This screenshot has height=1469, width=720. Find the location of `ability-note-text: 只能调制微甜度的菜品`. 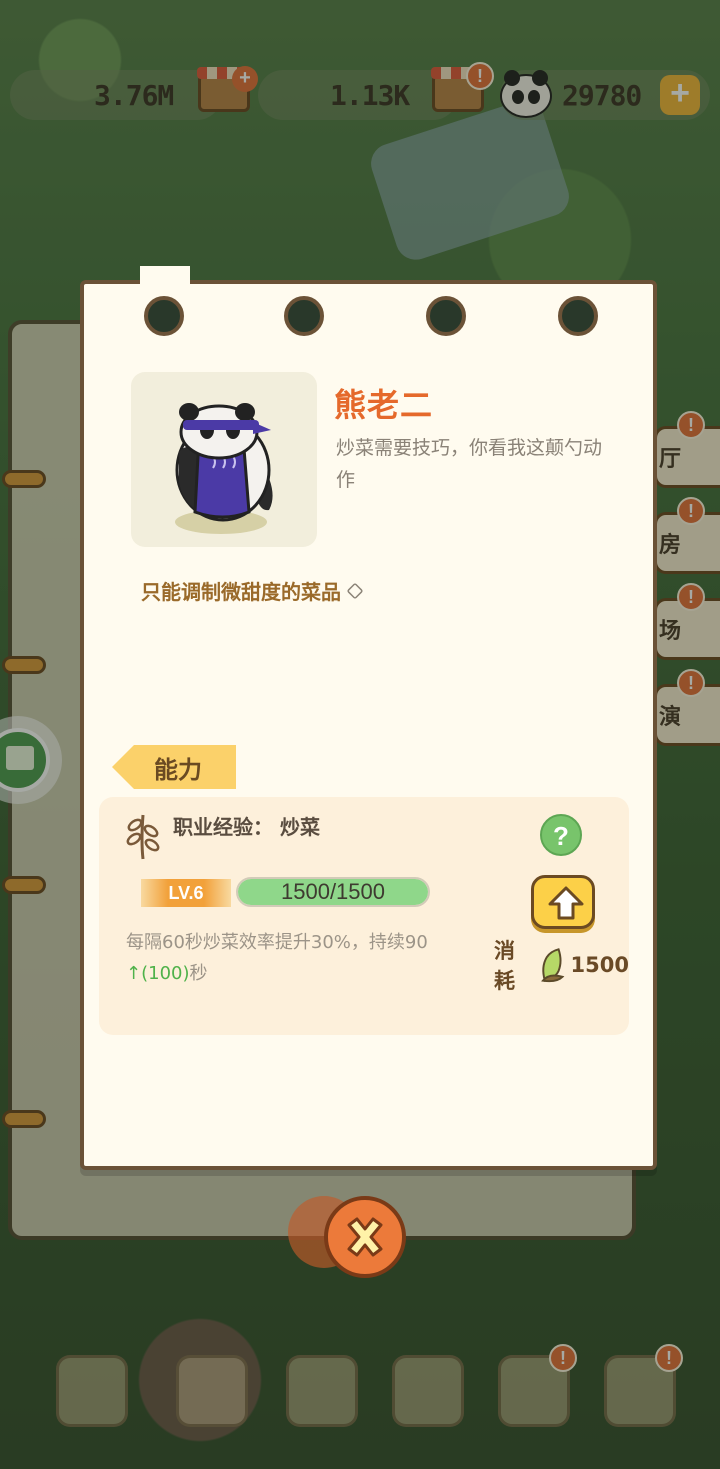

ability-note-text: 只能调制微甜度的菜品 is located at coordinates (241, 592).